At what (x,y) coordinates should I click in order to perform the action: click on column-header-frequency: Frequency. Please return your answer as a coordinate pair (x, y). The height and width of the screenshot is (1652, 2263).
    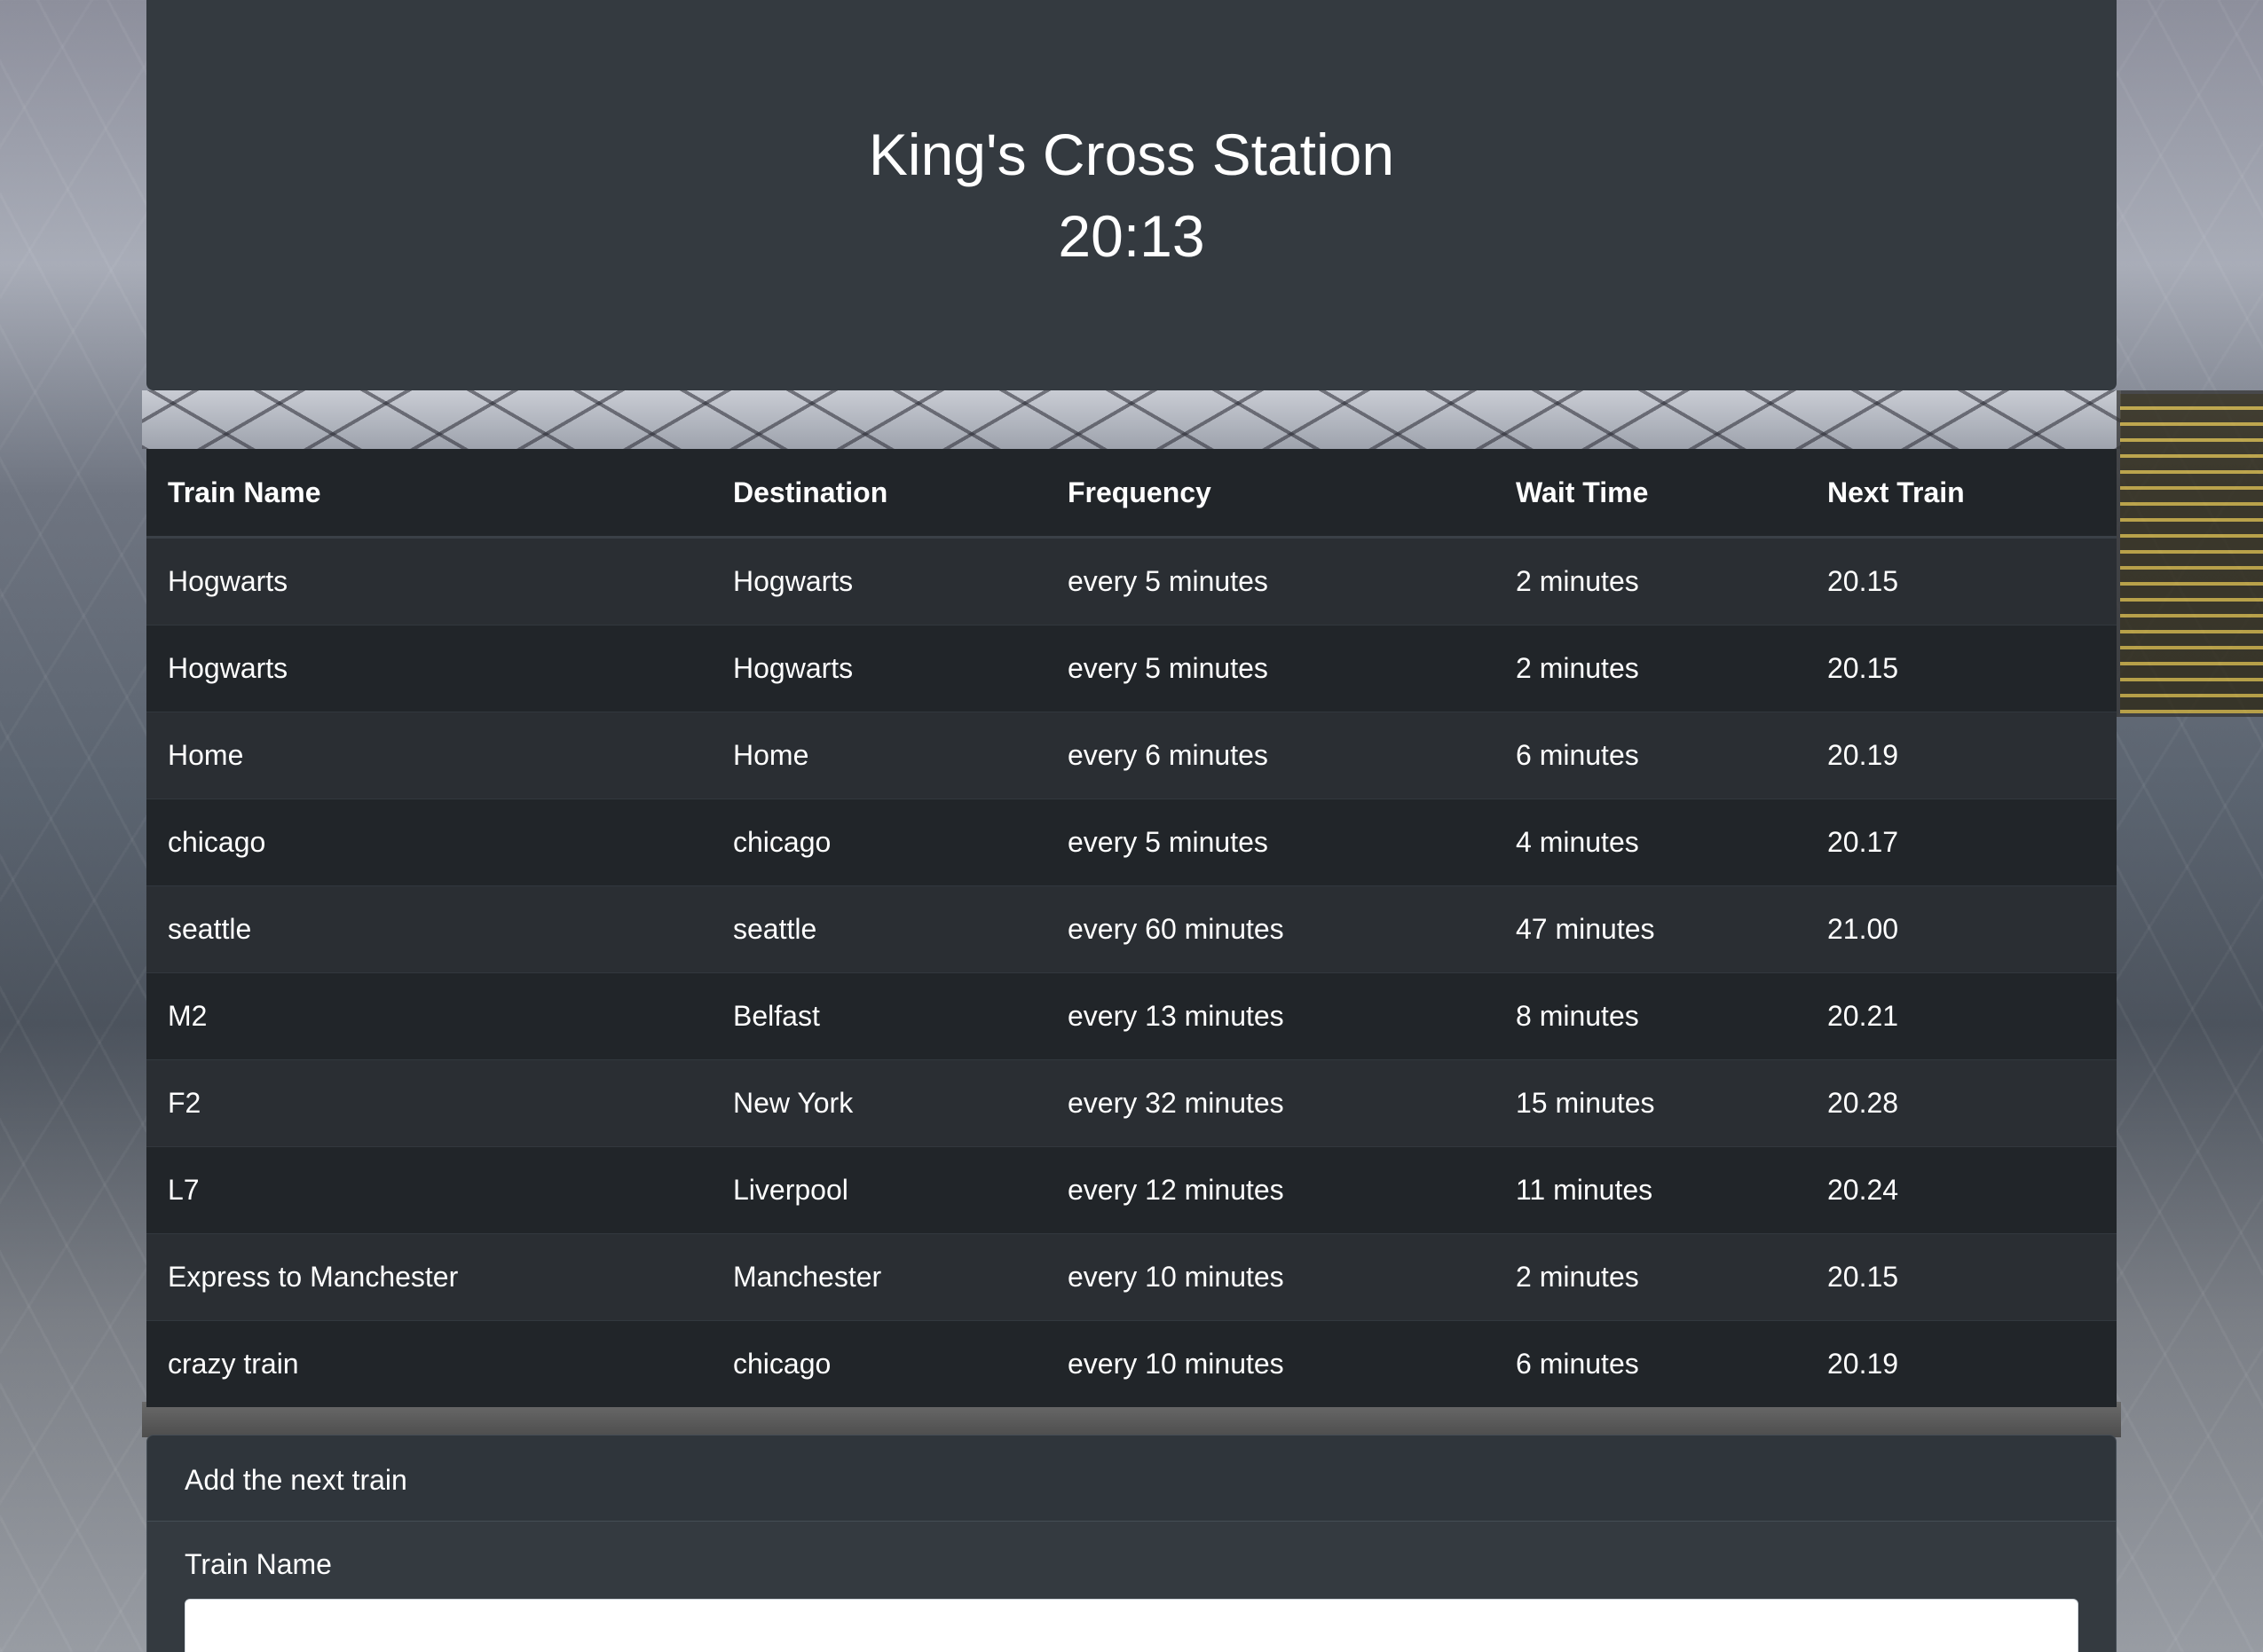
    Looking at the image, I should click on (1270, 494).